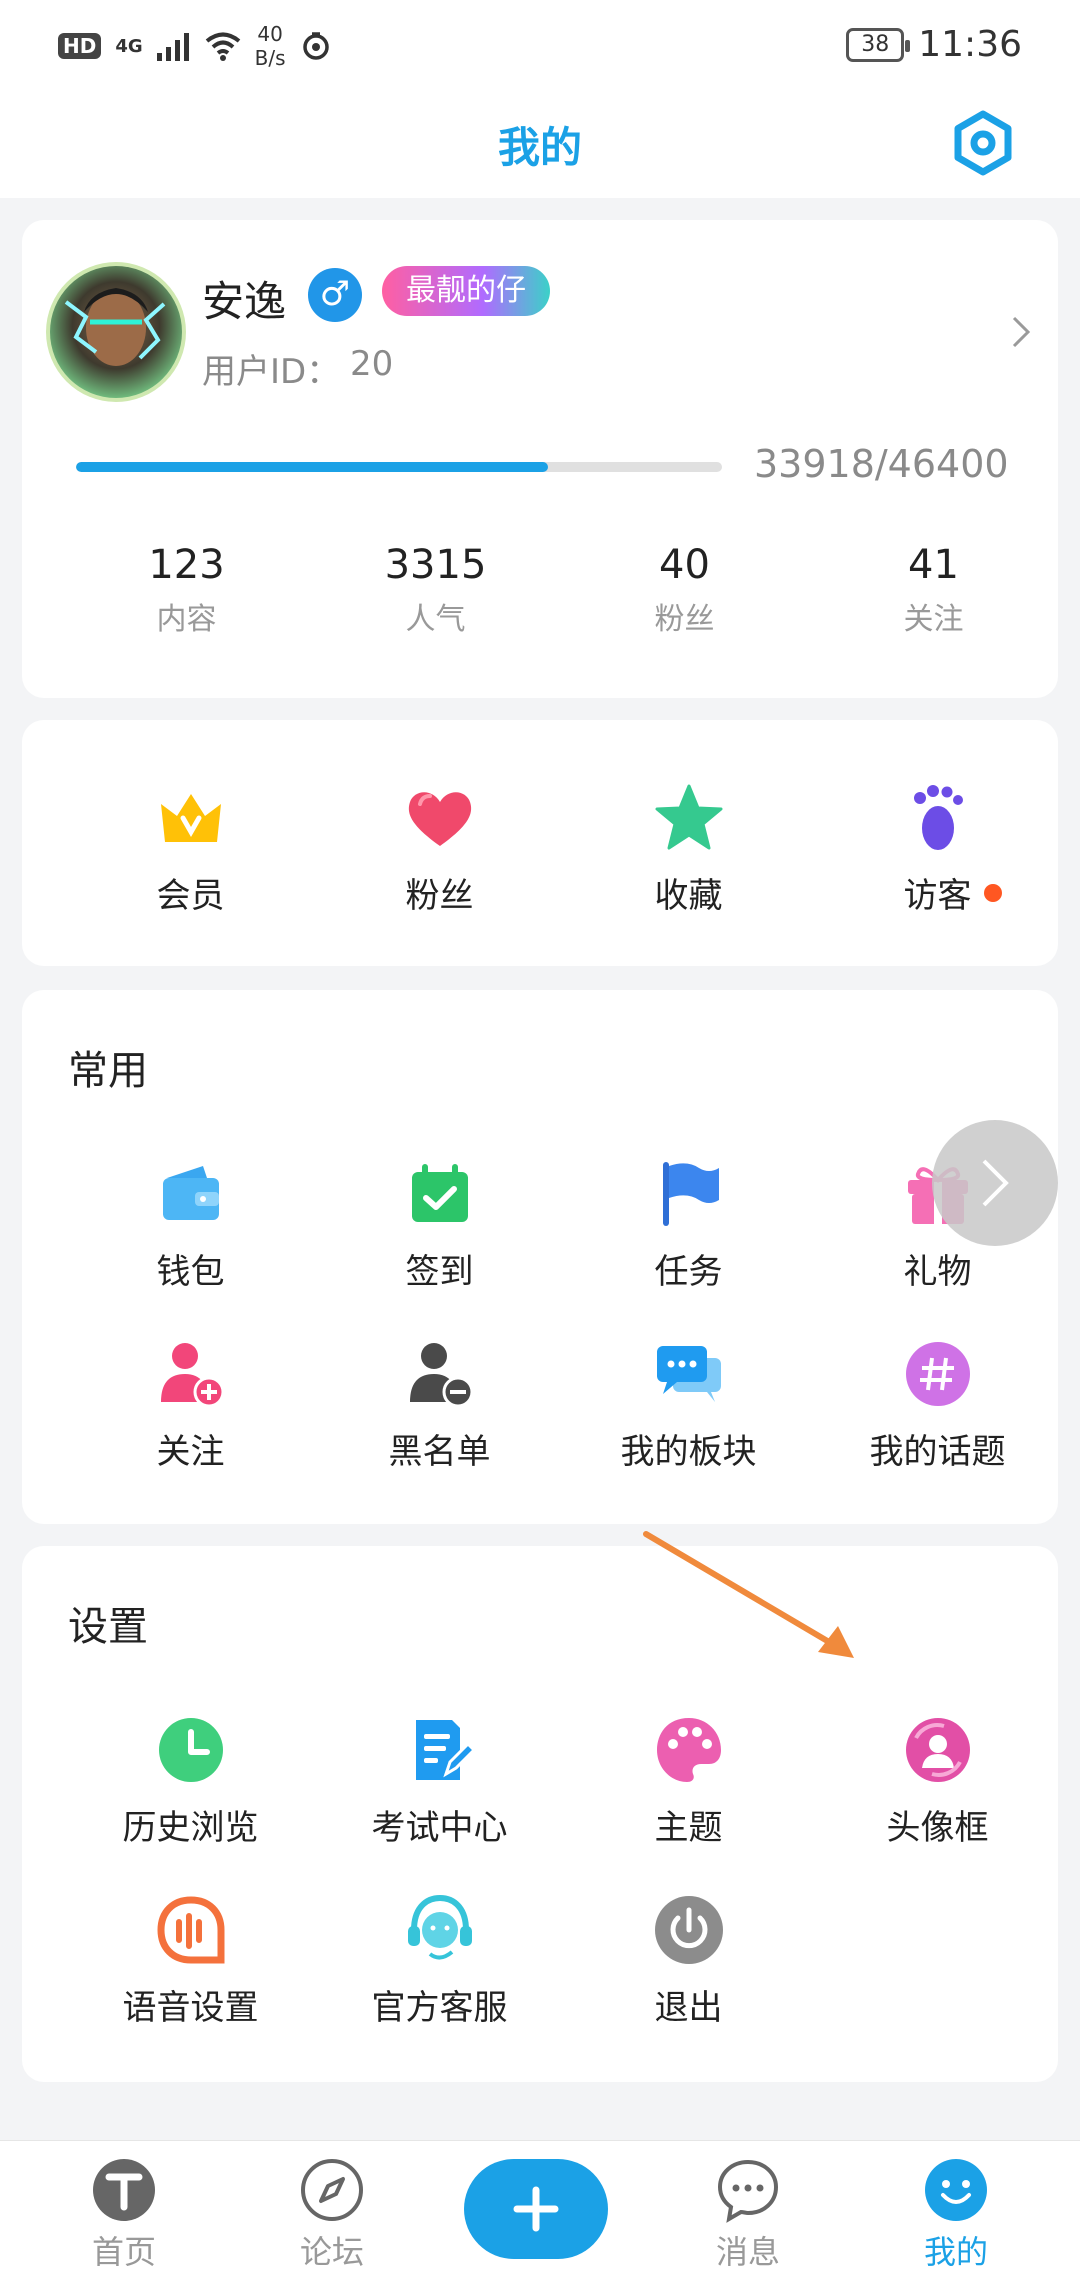  Describe the element at coordinates (270, 58) in the screenshot. I see `speed-unit: B/s` at that location.